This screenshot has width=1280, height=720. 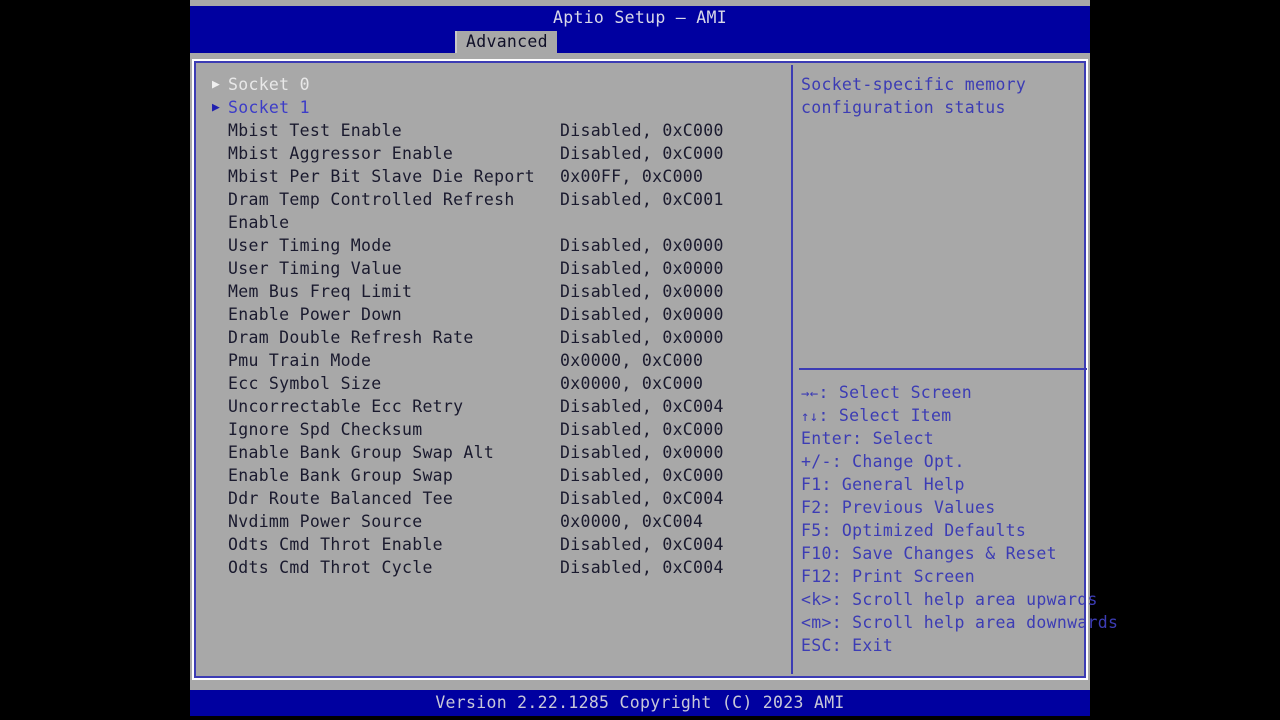 I want to click on key-legend-row: F10: Save Changes & Reset, so click(x=943, y=553).